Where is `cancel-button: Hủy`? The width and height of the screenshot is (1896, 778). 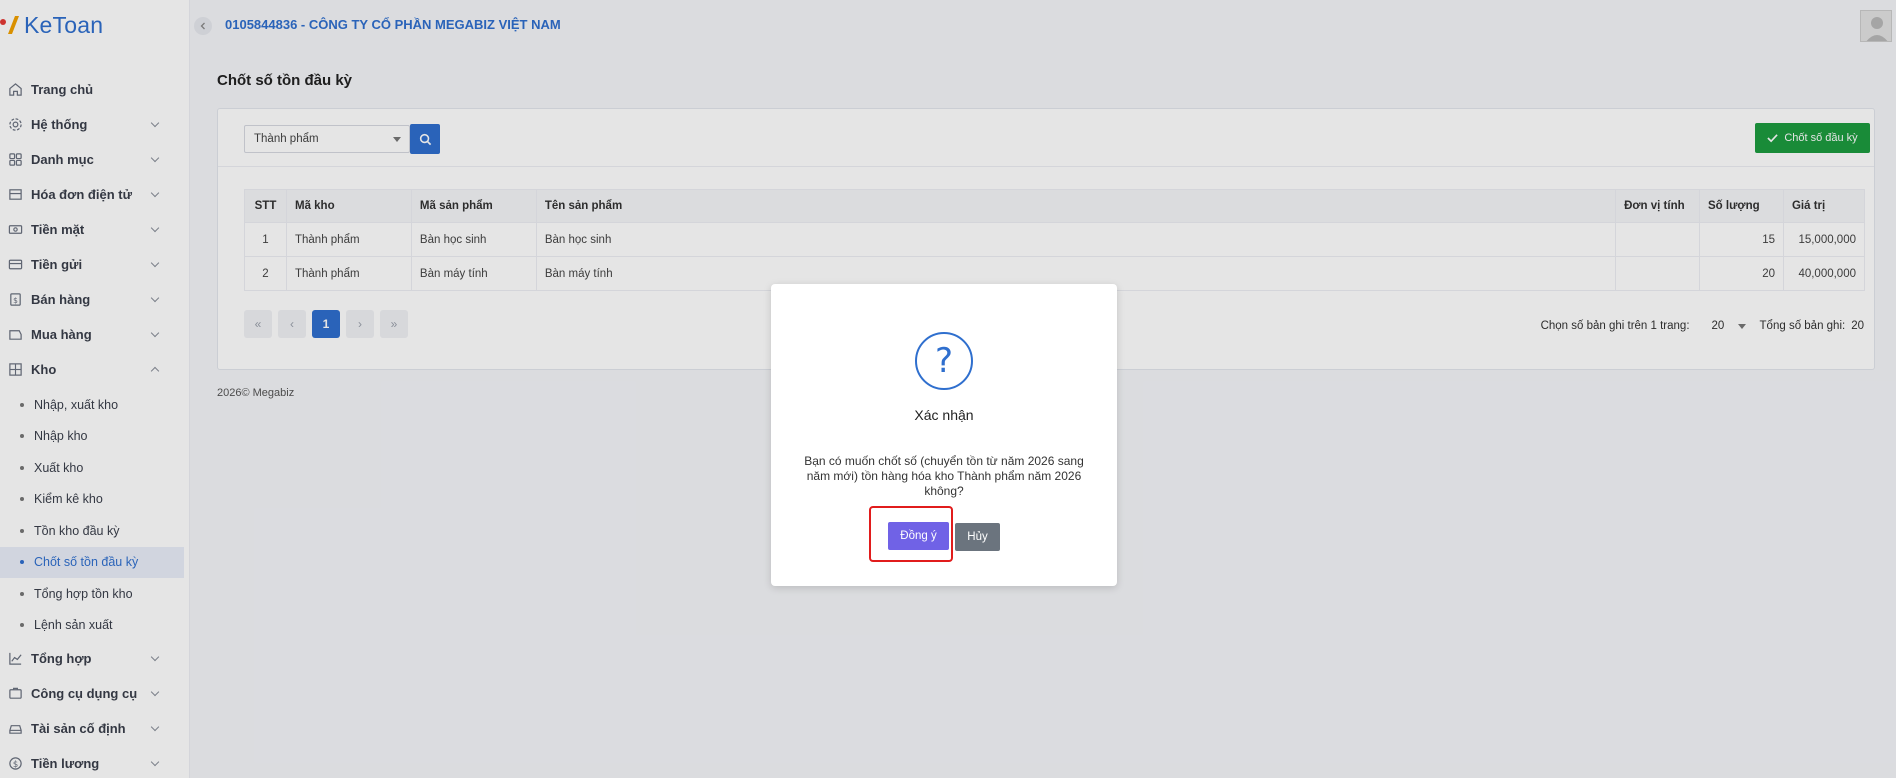 cancel-button: Hủy is located at coordinates (977, 537).